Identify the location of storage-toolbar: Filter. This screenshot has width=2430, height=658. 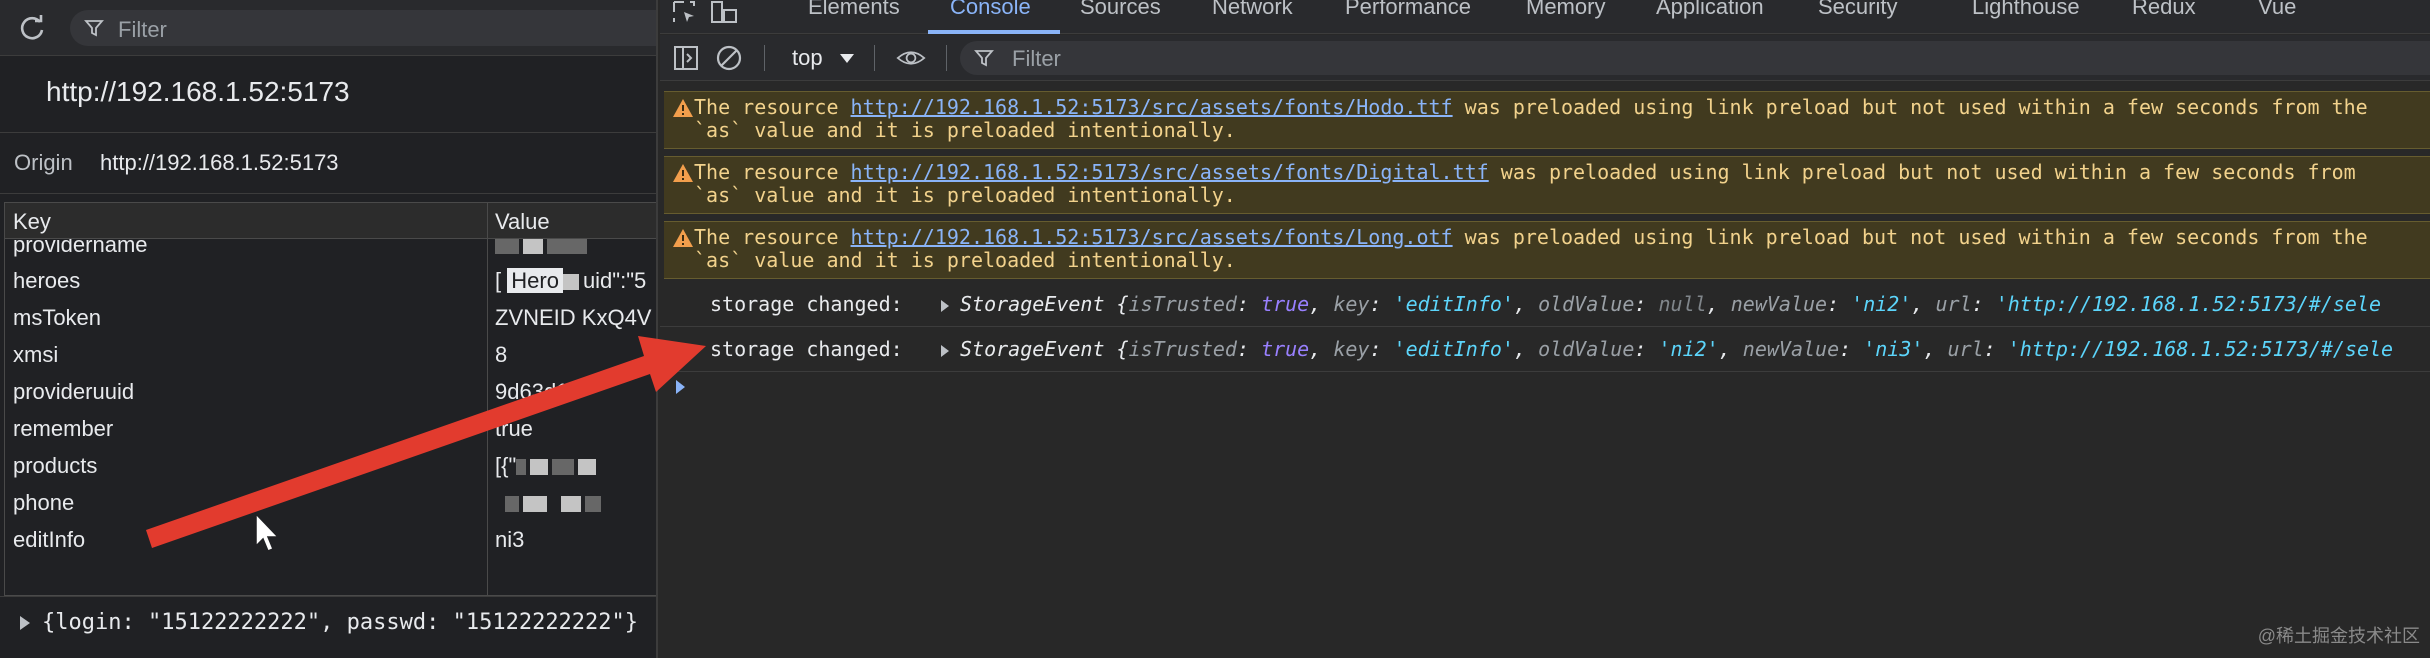
(328, 28).